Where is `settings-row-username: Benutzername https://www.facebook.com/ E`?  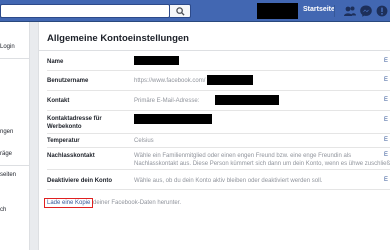 settings-row-username: Benutzername https://www.facebook.com/ E is located at coordinates (218, 81).